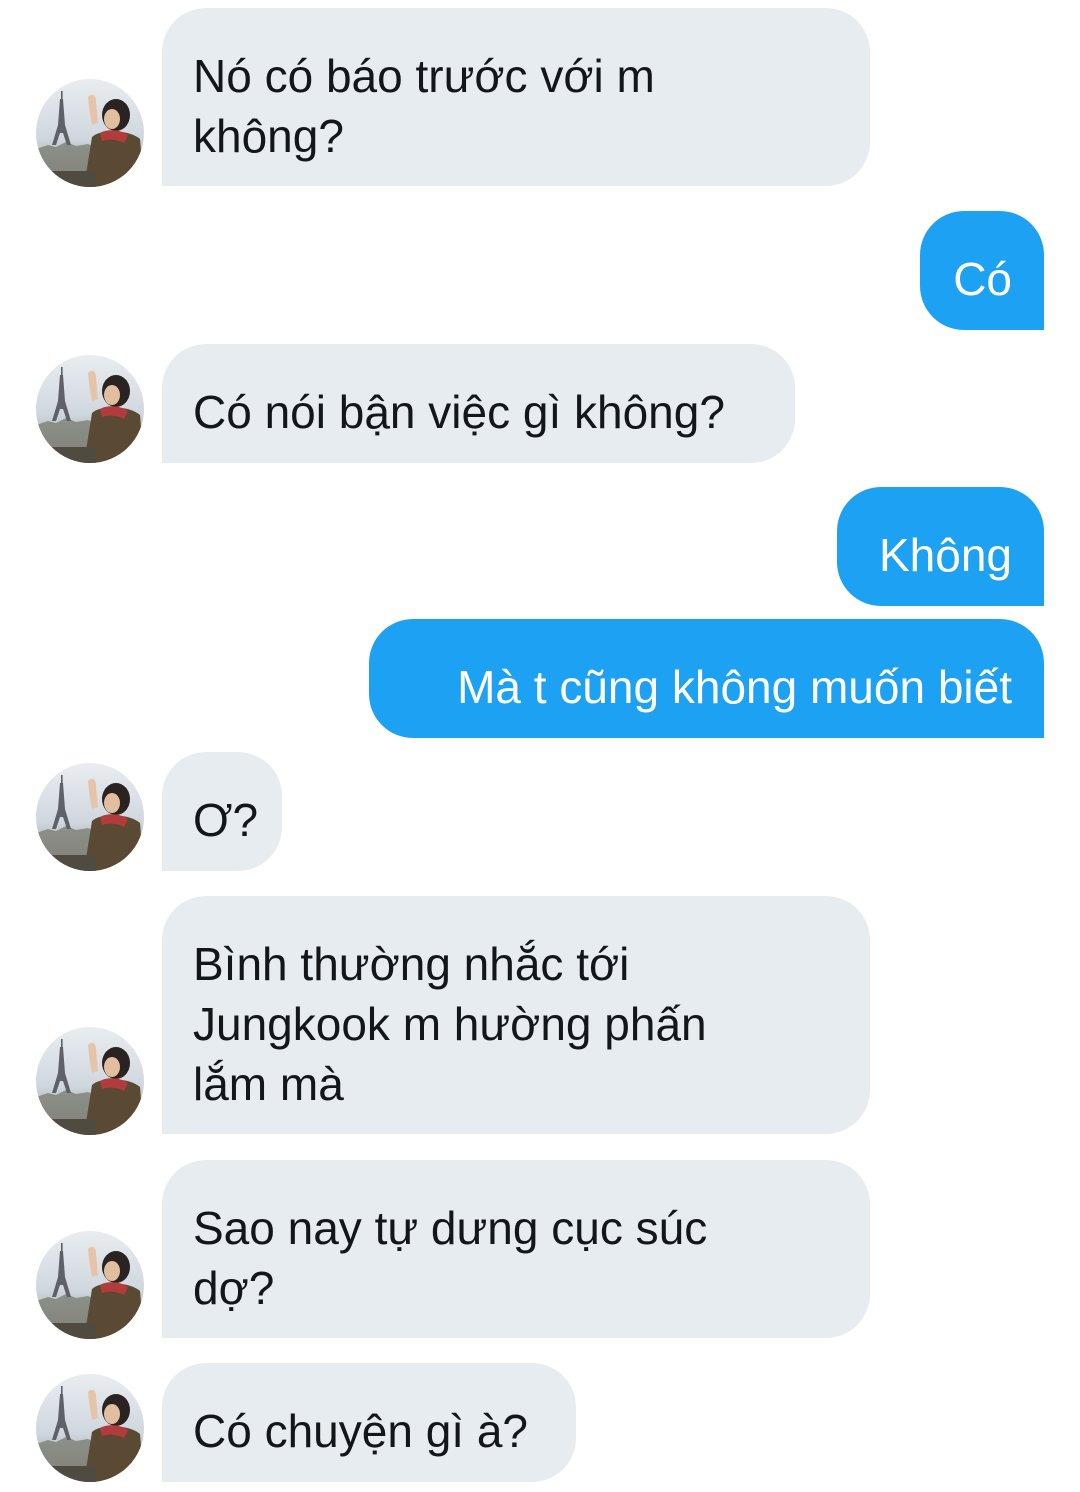  Describe the element at coordinates (516, 97) in the screenshot. I see `message-incoming: Nó có báo trước với m không?` at that location.